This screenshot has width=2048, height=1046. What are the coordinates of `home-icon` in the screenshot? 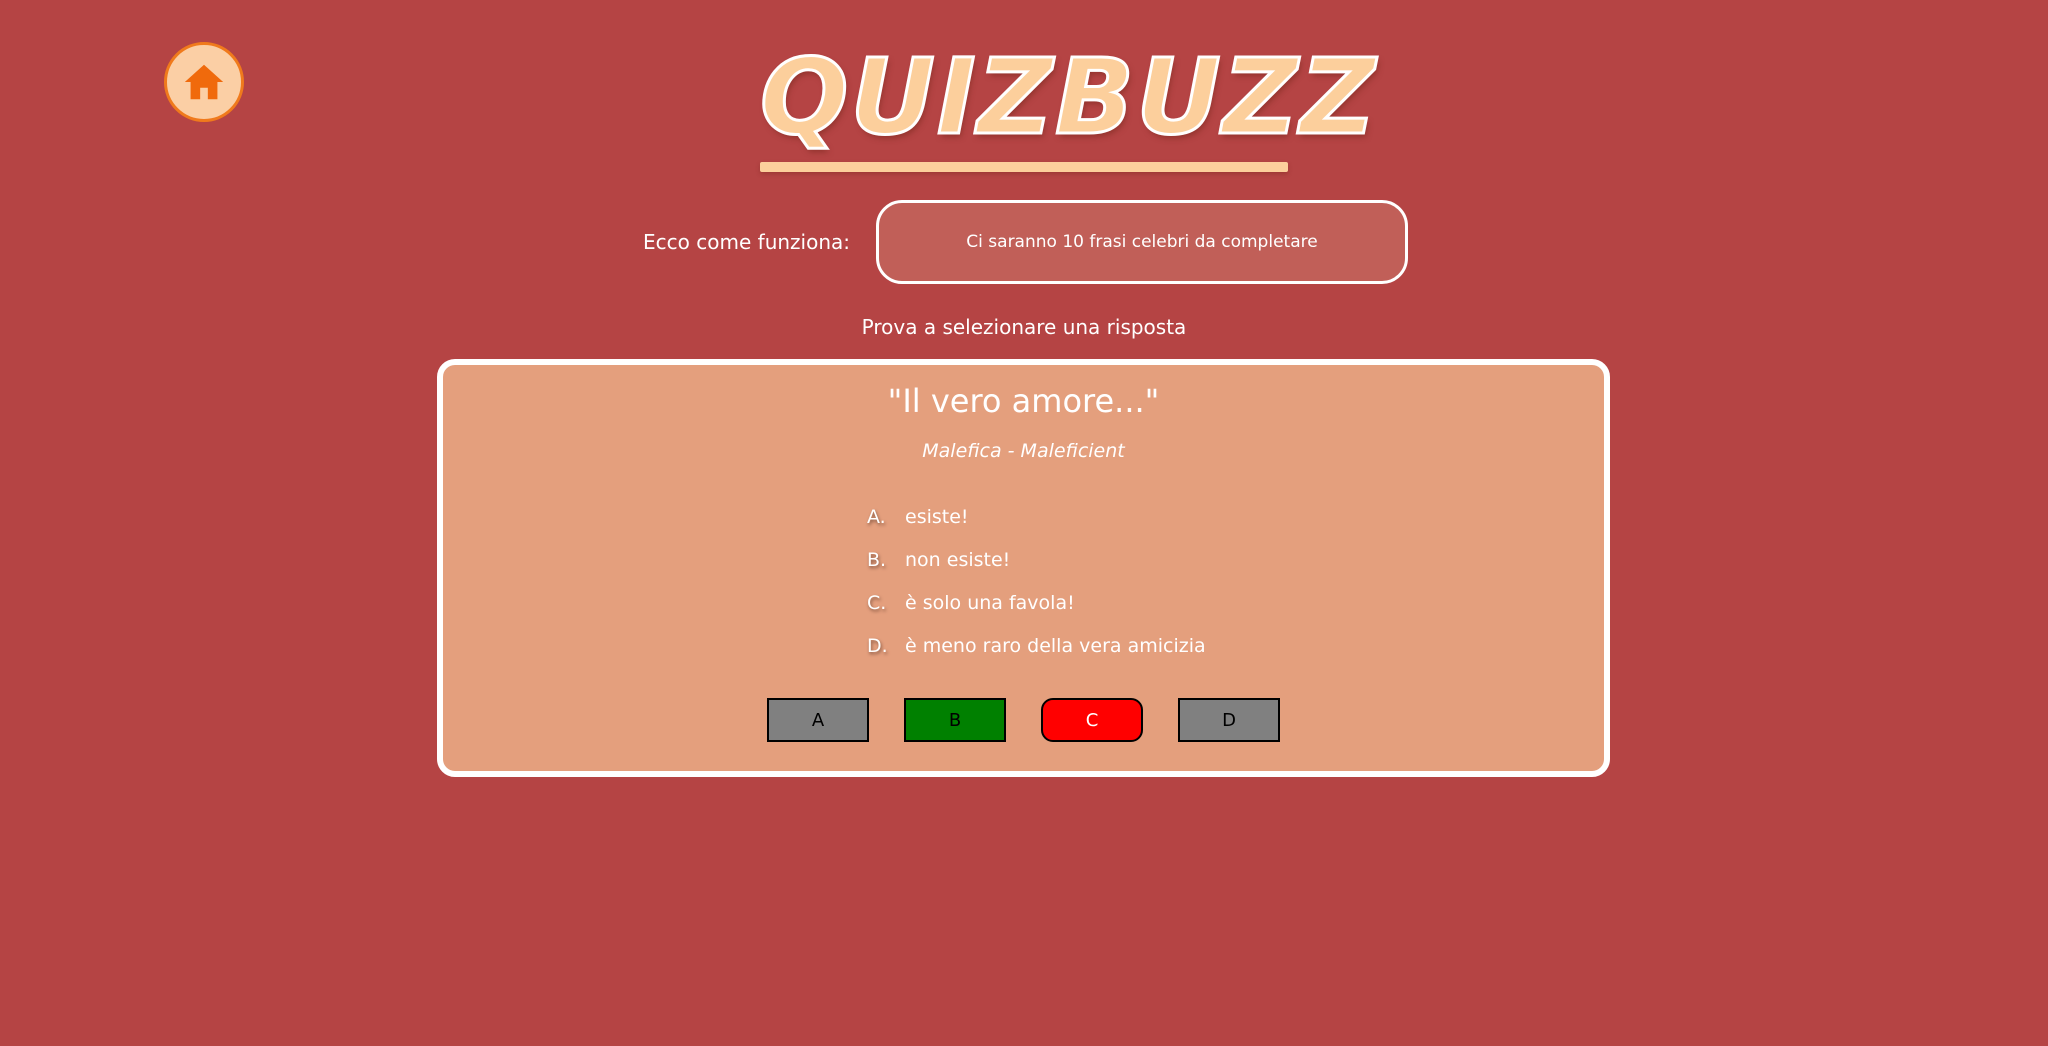 It's located at (204, 82).